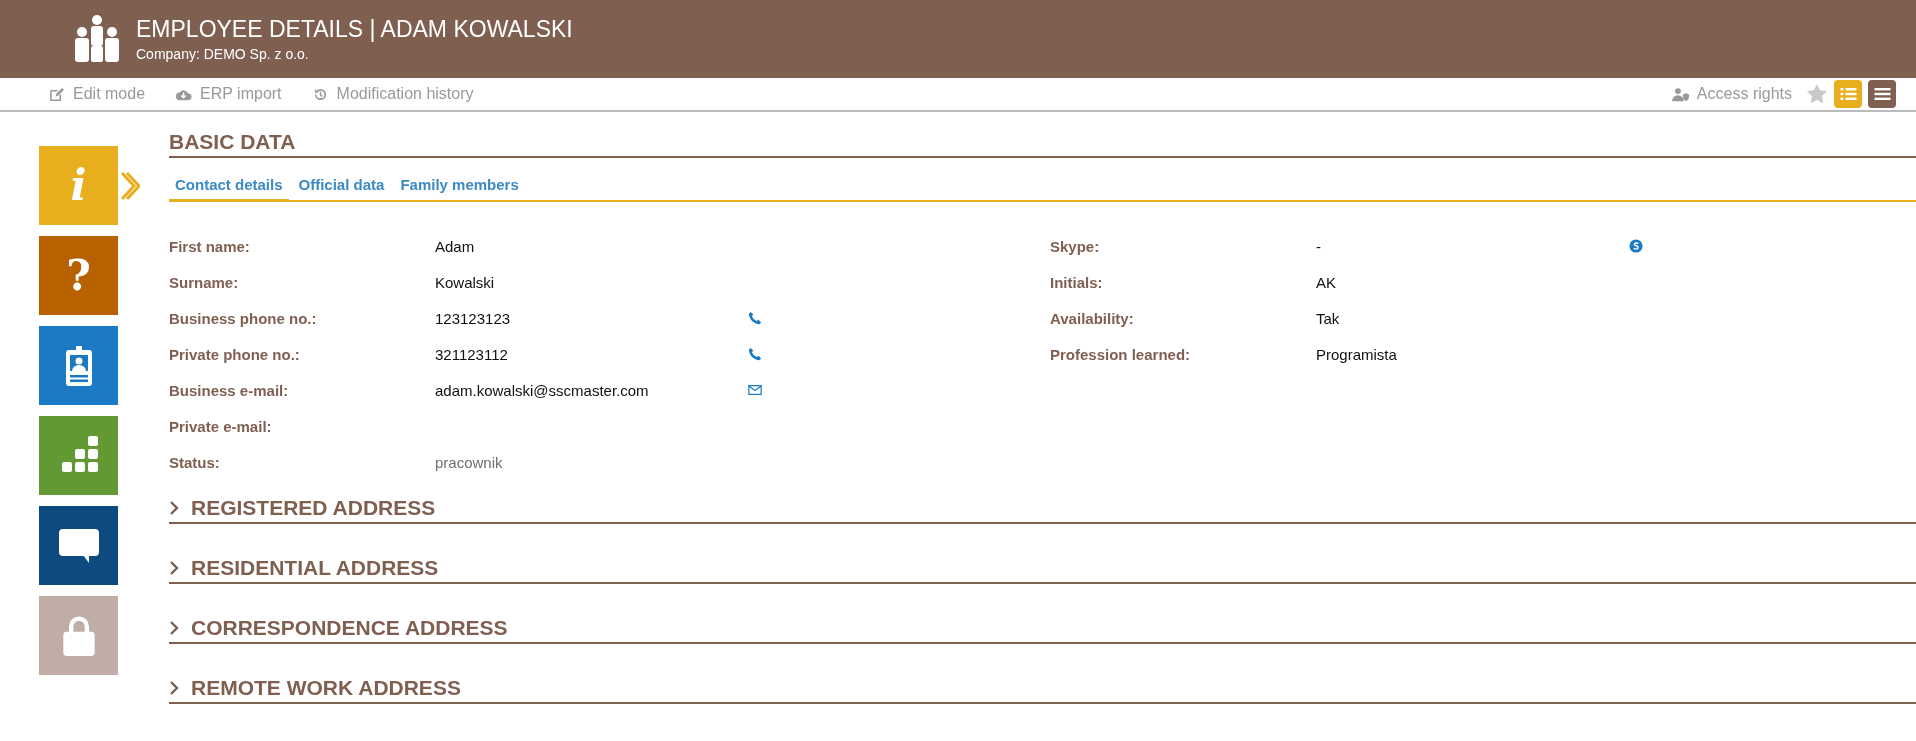 The width and height of the screenshot is (1916, 741). What do you see at coordinates (1680, 94) in the screenshot?
I see `user-shield-icon` at bounding box center [1680, 94].